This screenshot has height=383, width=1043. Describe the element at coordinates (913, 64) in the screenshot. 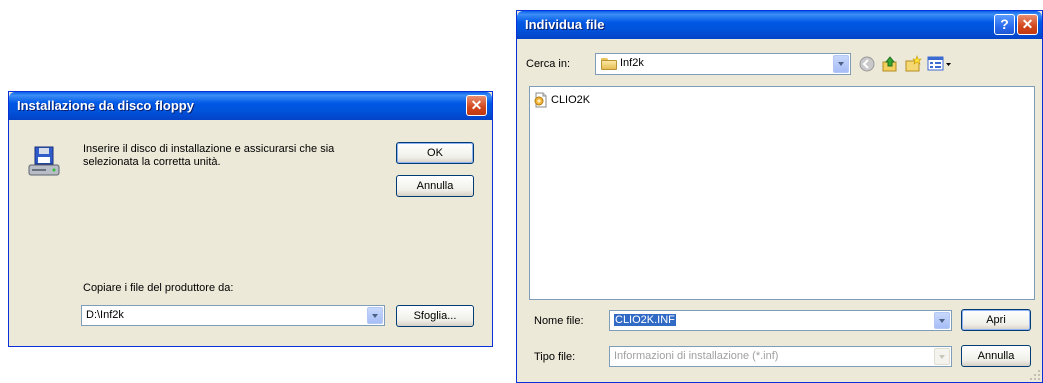

I see `new-folder-icon` at that location.